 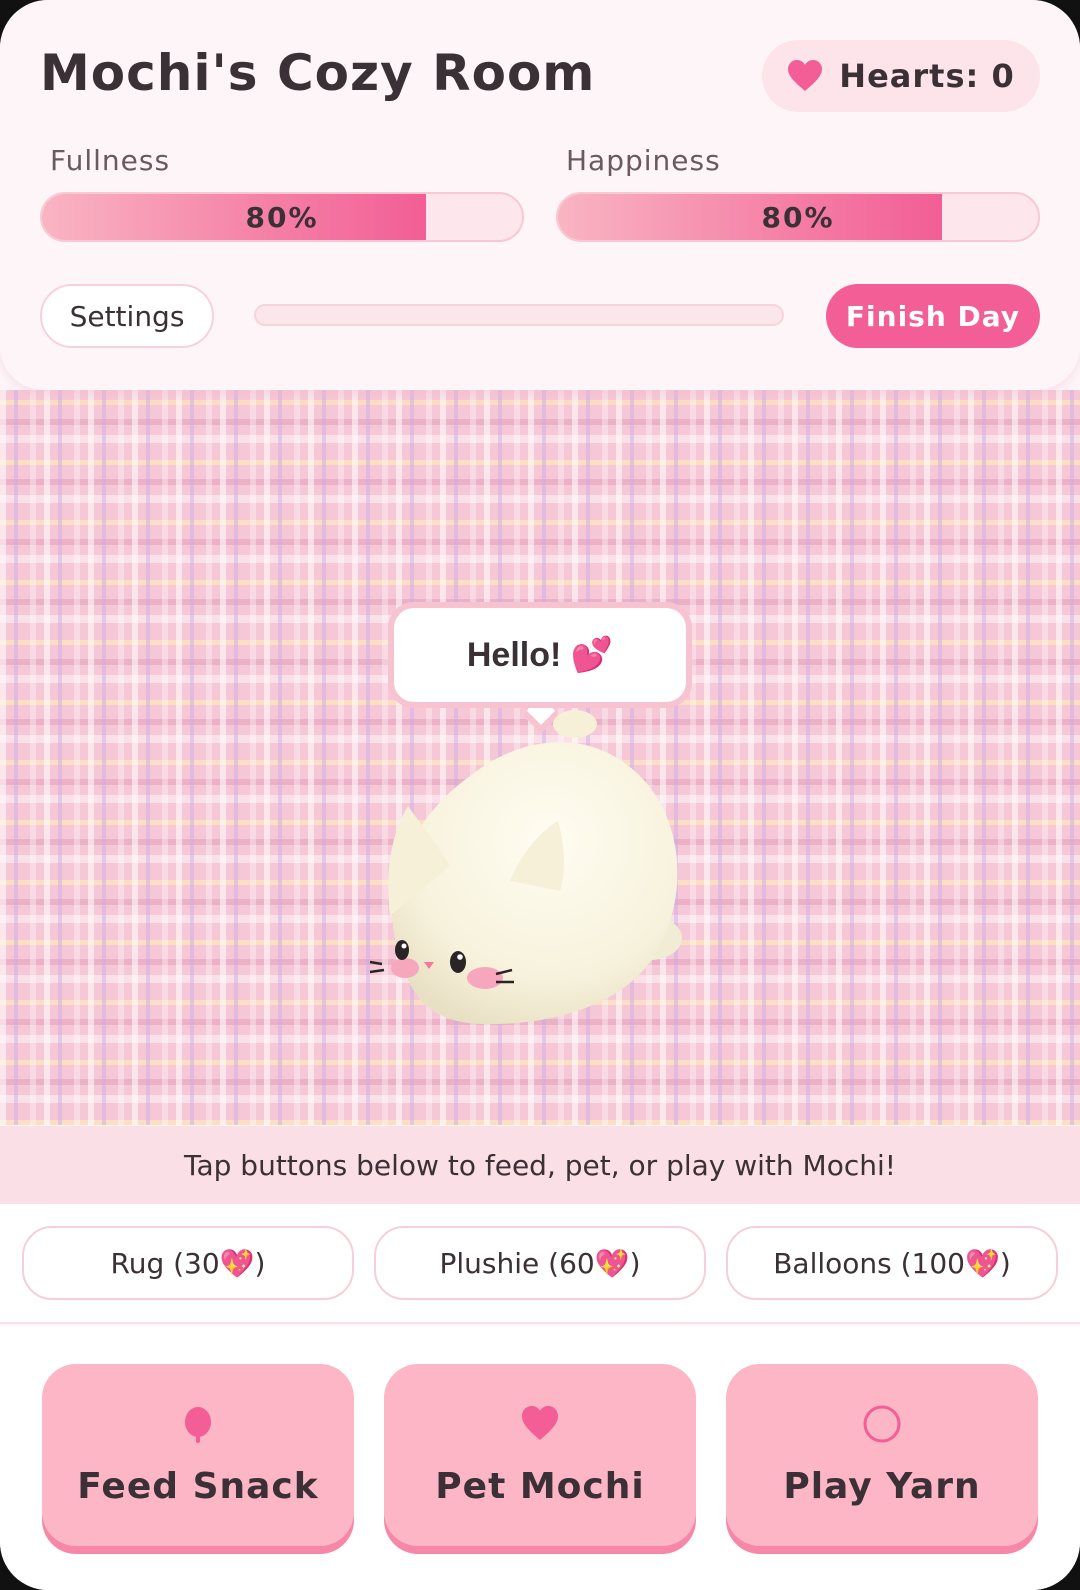 I want to click on buy-plushie-button: Plushie (60💖), so click(x=540, y=1263).